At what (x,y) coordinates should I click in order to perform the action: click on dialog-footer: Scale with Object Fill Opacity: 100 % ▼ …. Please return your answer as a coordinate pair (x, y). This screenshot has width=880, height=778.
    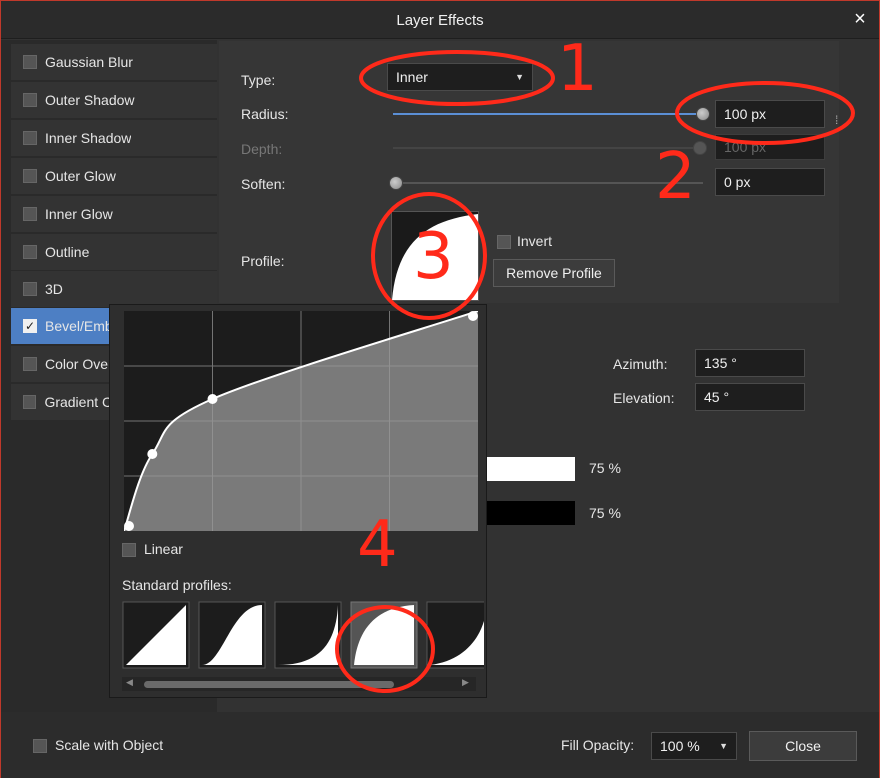
    Looking at the image, I should click on (440, 745).